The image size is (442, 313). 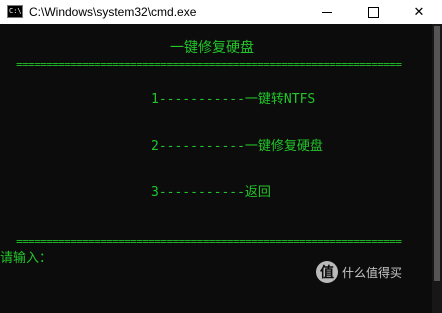 I want to click on console-icon-glyph: C:\, so click(x=15, y=11).